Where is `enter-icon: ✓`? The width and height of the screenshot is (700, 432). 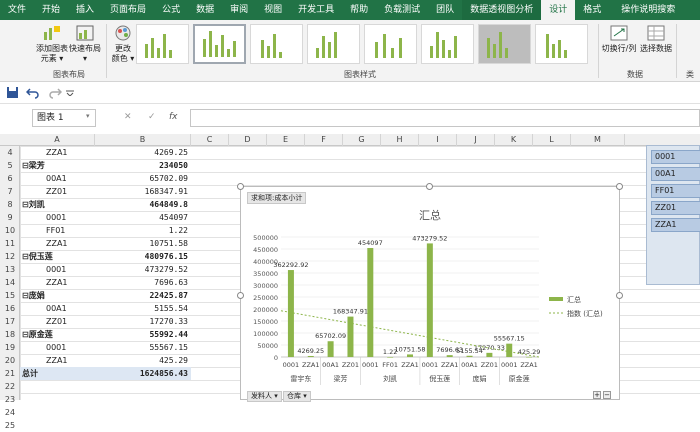 enter-icon: ✓ is located at coordinates (152, 117).